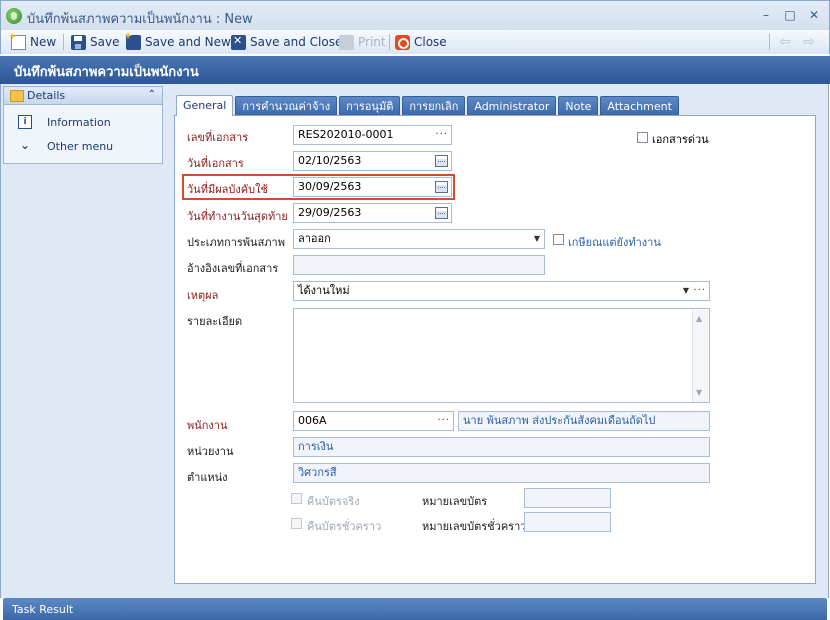 Image resolution: width=830 pixels, height=620 pixels. Describe the element at coordinates (578, 106) in the screenshot. I see `tab-note: Note` at that location.